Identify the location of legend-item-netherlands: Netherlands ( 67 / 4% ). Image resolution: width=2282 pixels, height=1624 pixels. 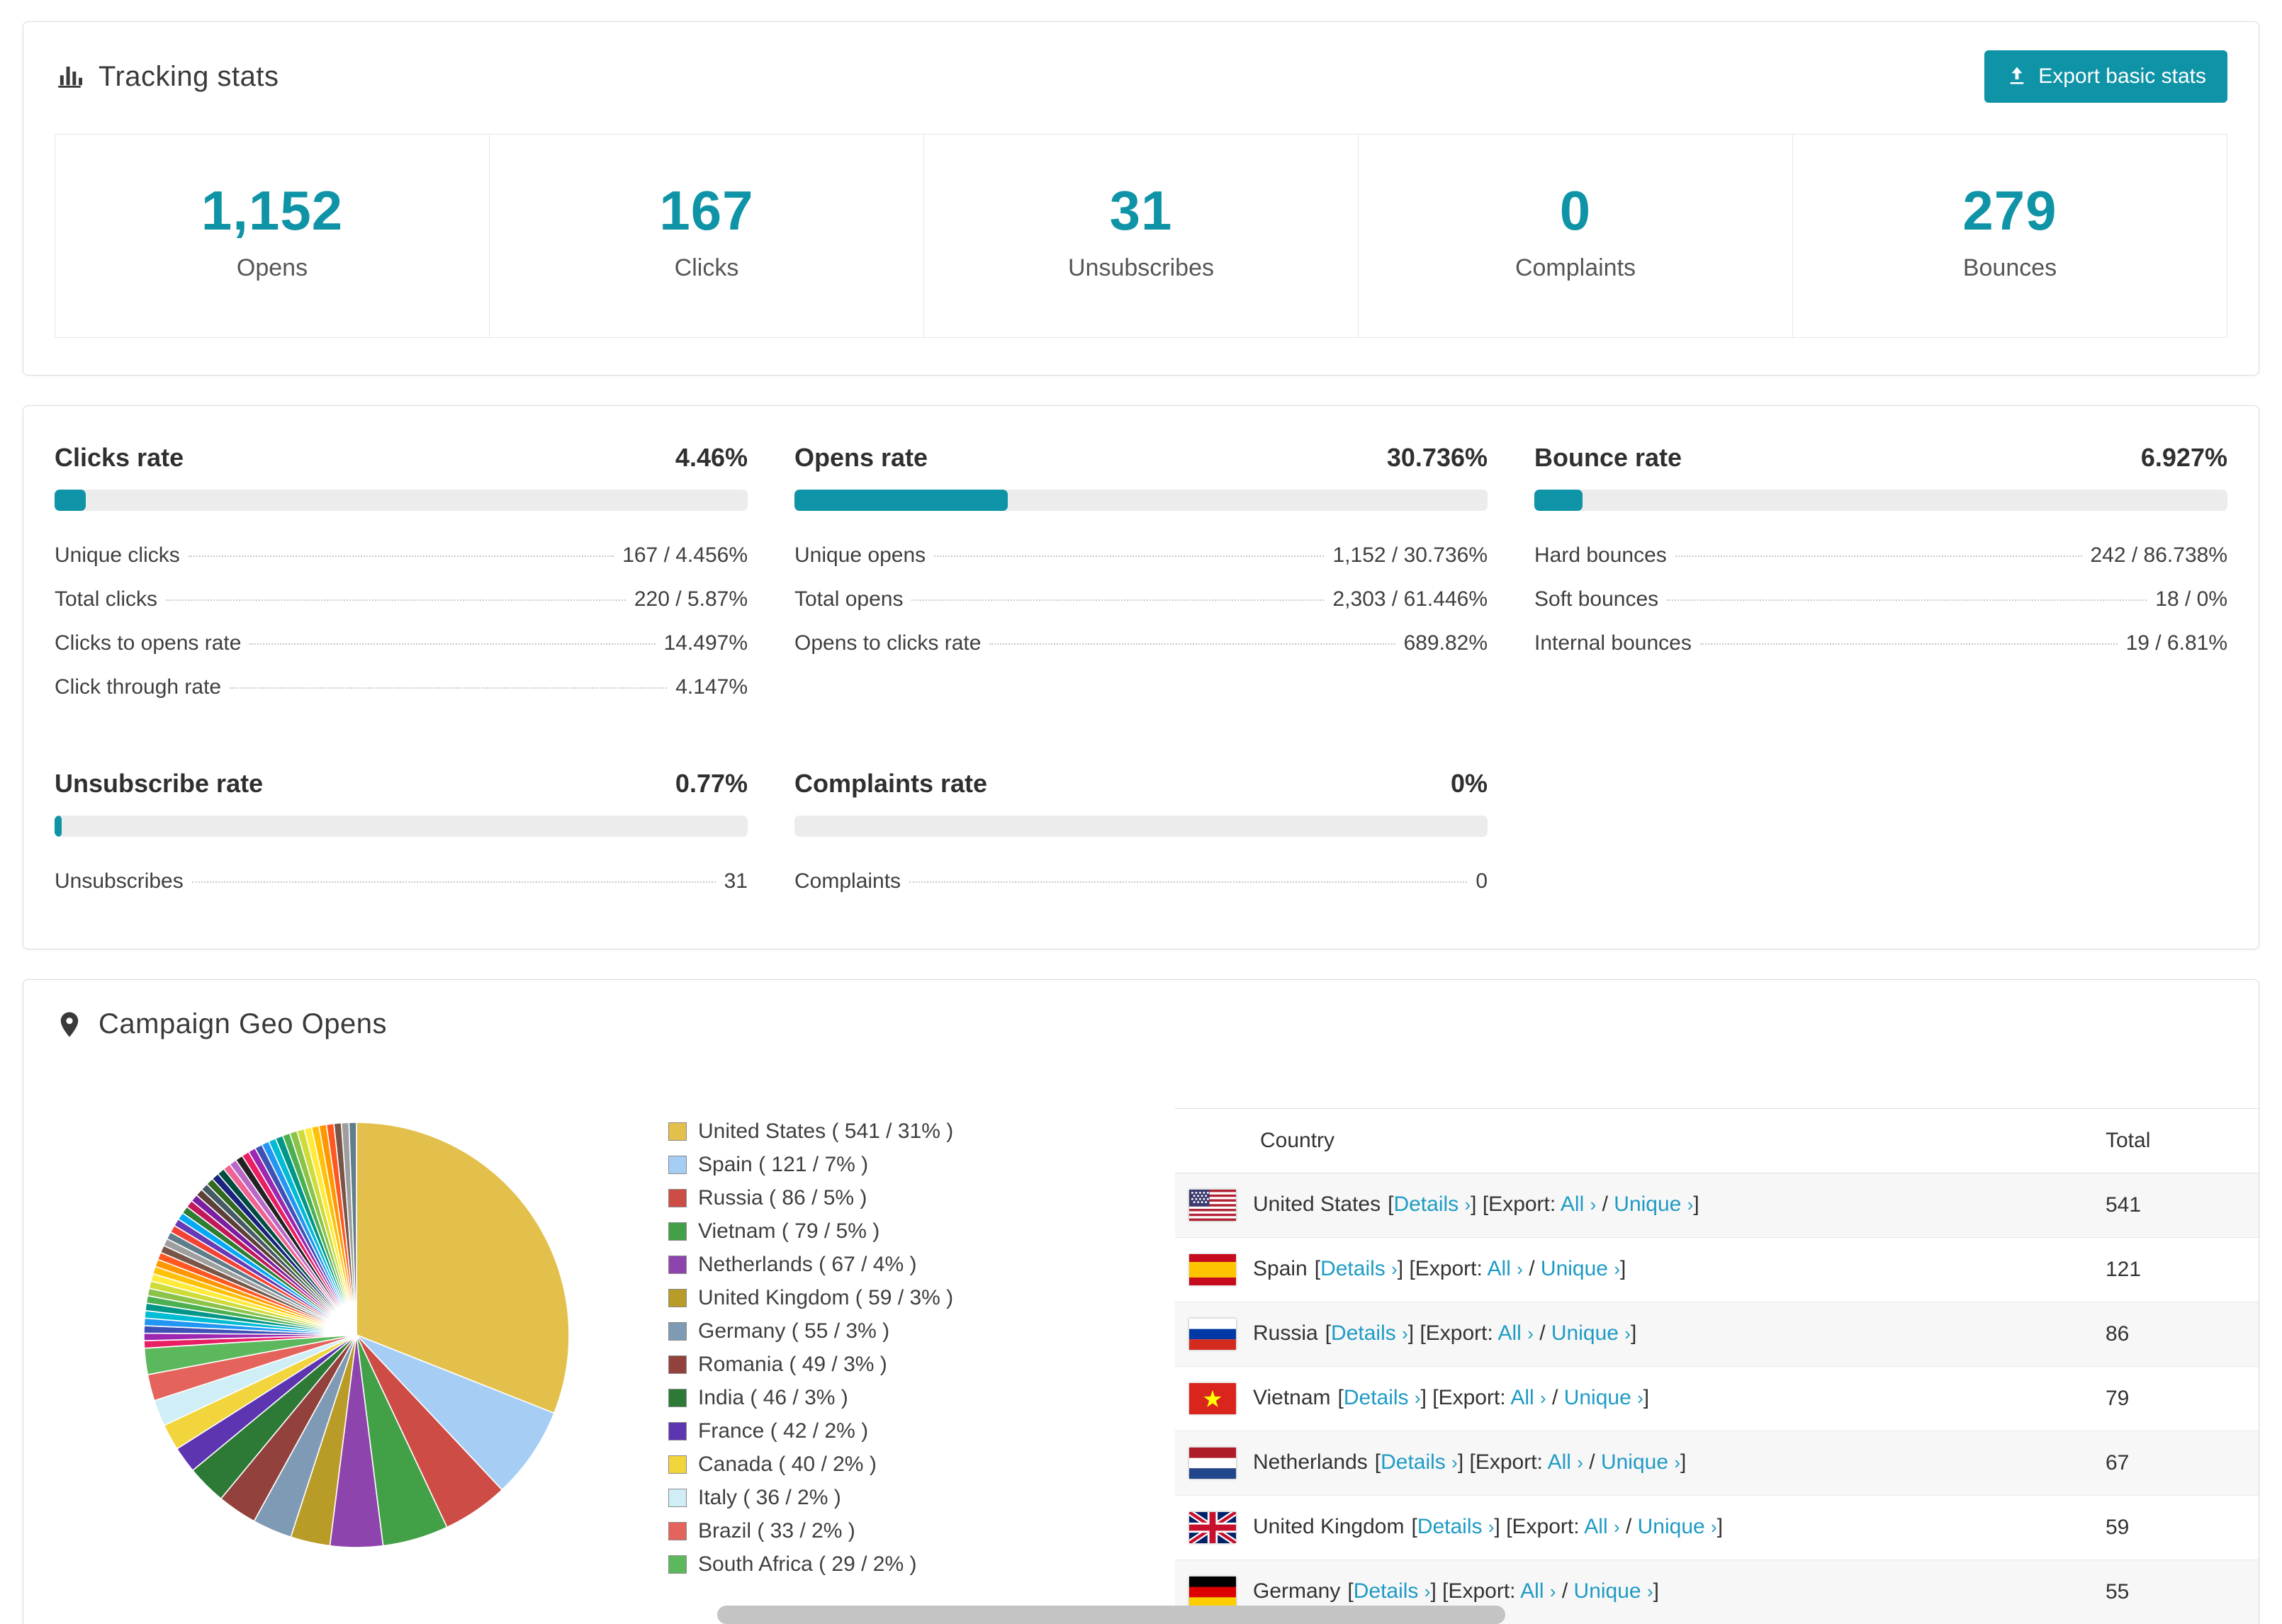
(838, 1265).